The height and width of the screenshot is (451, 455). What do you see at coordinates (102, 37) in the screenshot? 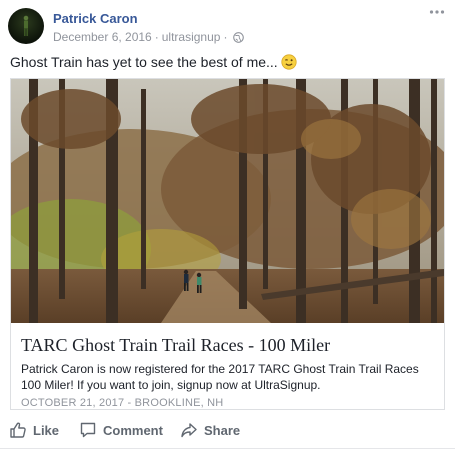
I see `post-date: December 6, 2016` at bounding box center [102, 37].